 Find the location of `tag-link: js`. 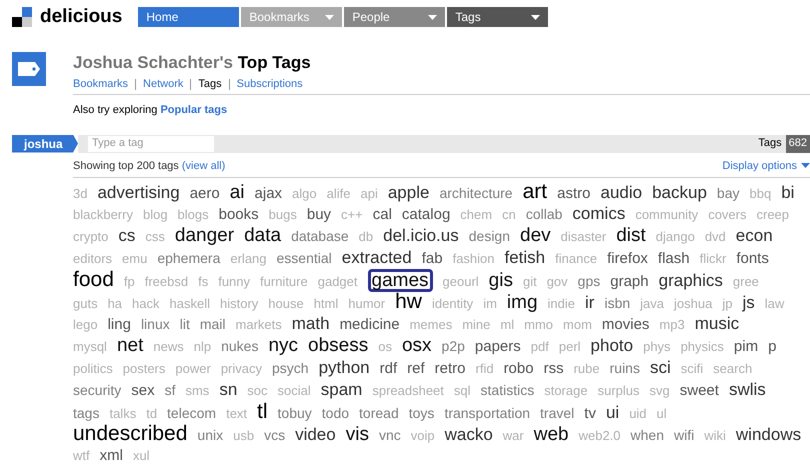

tag-link: js is located at coordinates (748, 303).